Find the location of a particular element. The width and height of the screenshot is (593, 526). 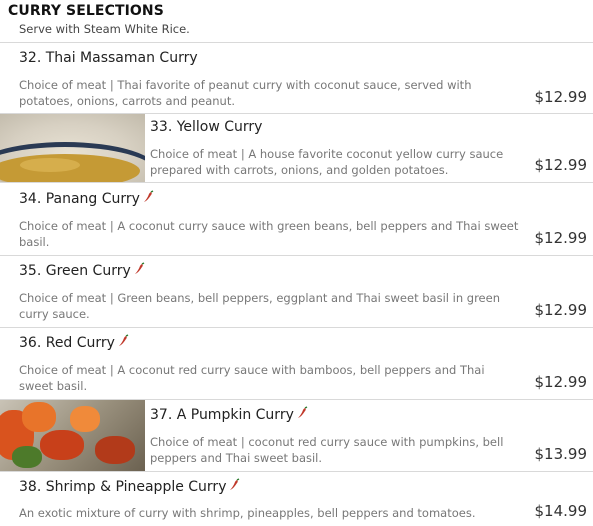

item-name: 38. Shrimp & Pineapple Curry is located at coordinates (123, 487).